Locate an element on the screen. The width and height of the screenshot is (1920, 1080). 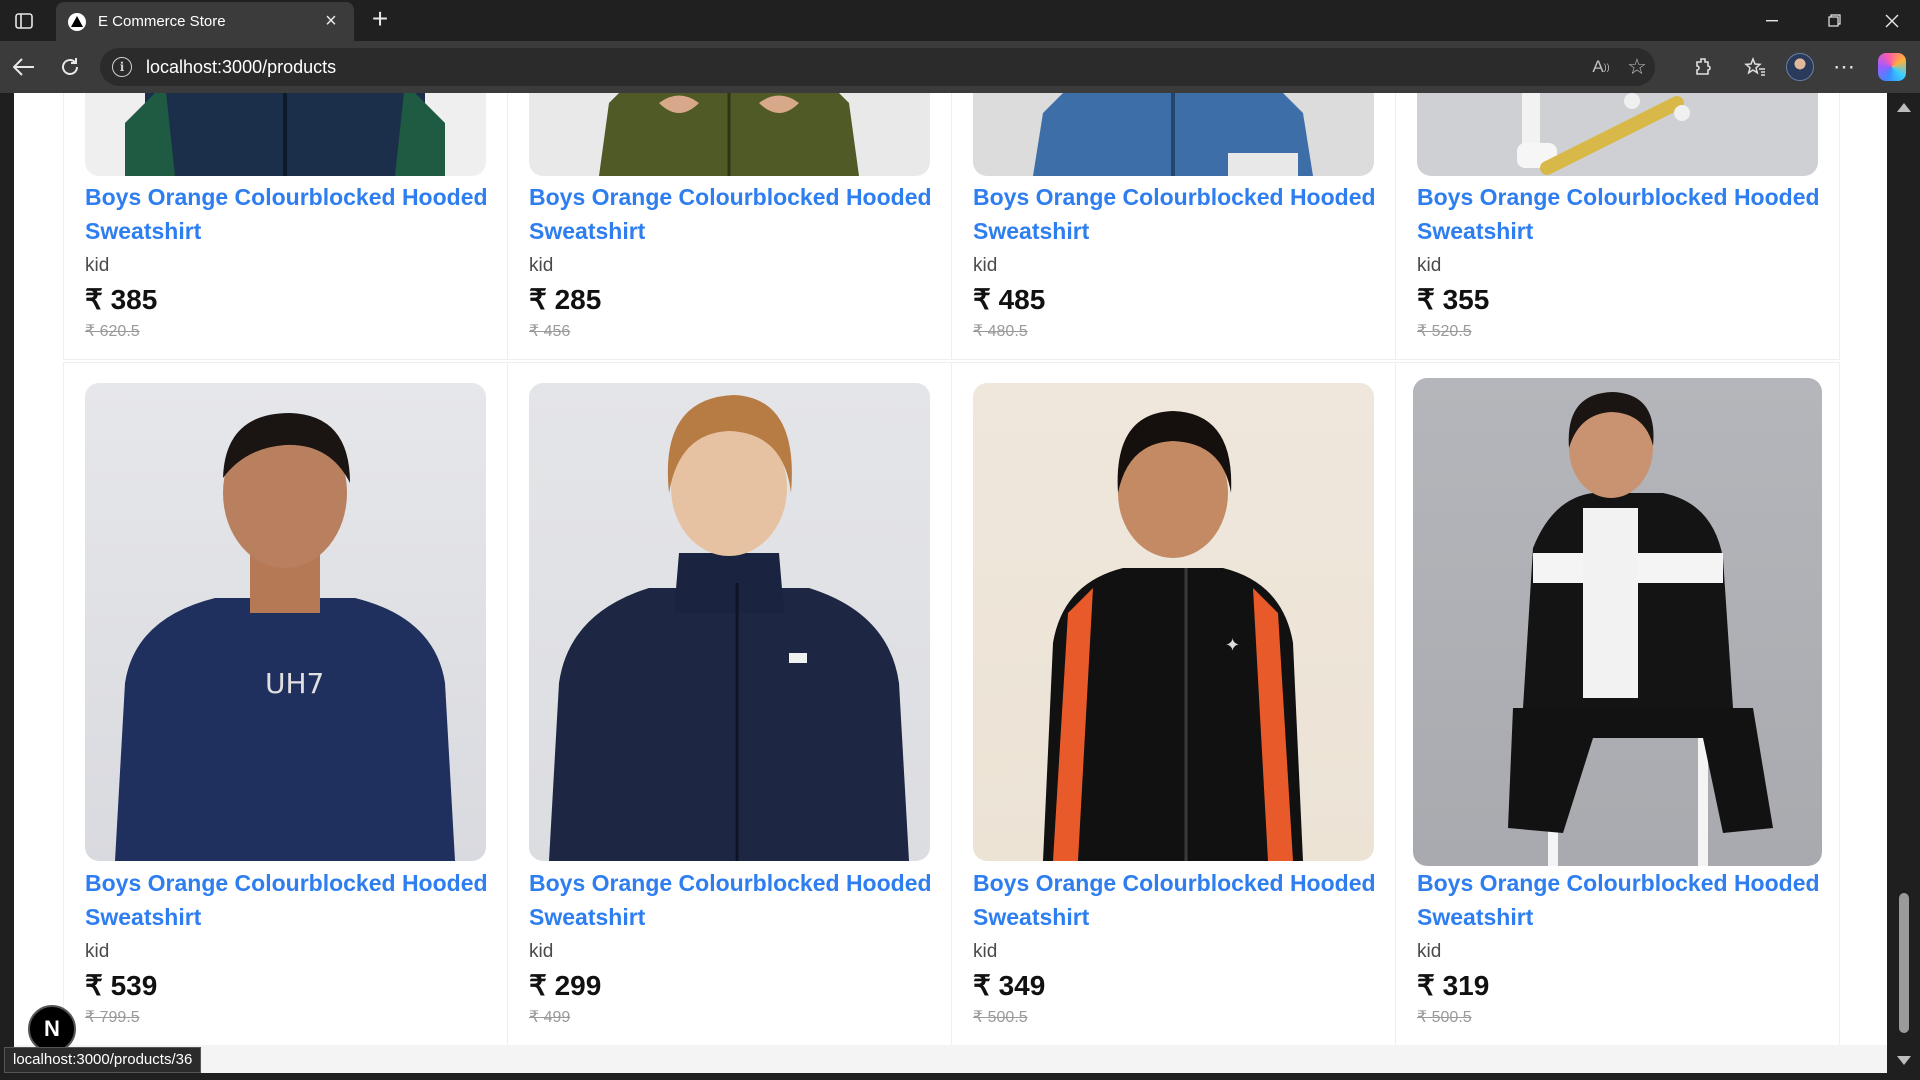
copilot-icon is located at coordinates (1892, 67).